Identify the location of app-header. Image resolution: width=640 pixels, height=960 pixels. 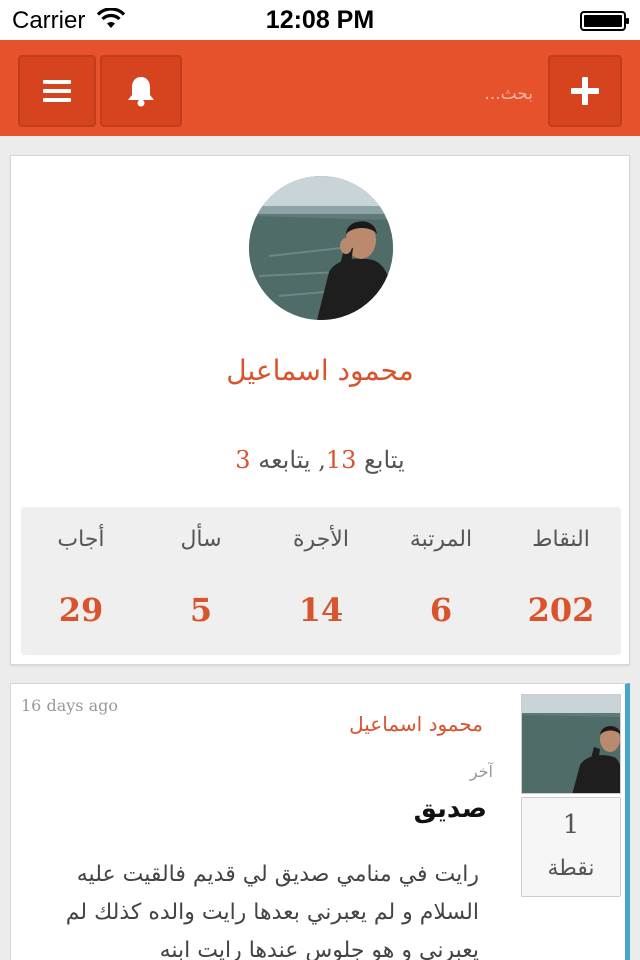
(320, 88).